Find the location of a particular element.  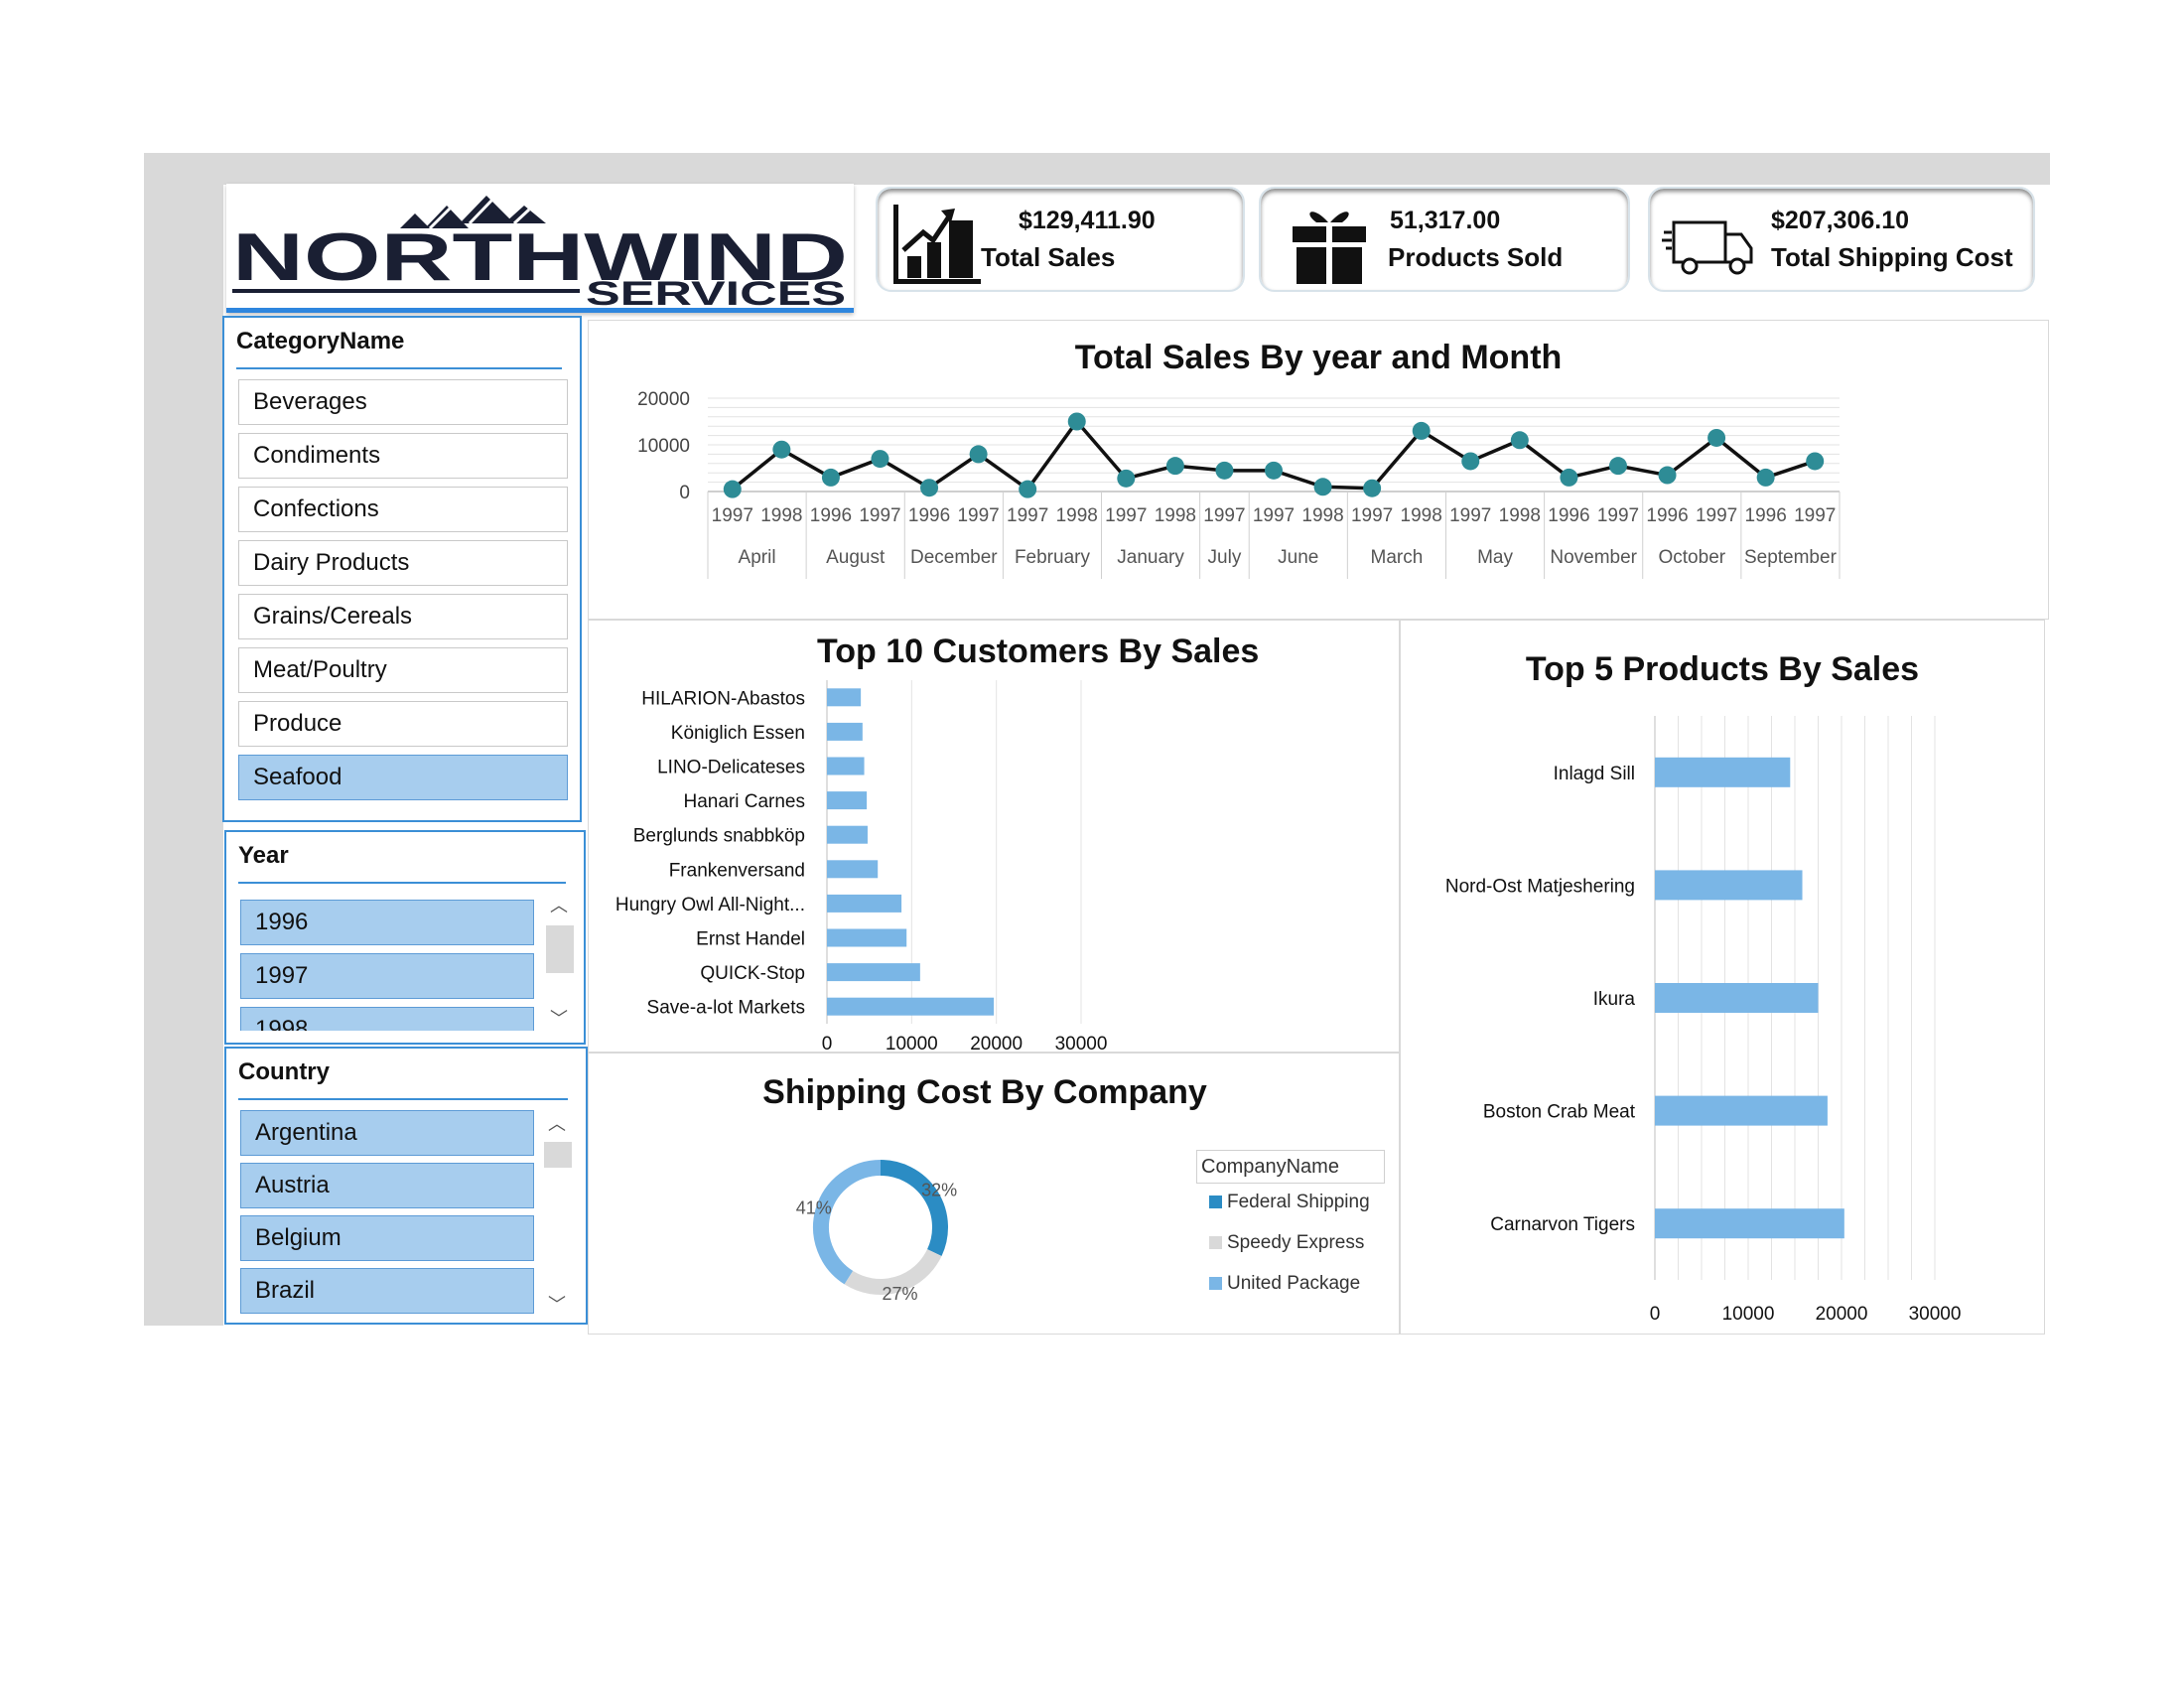

slicer-item: Argentina is located at coordinates (387, 1133).